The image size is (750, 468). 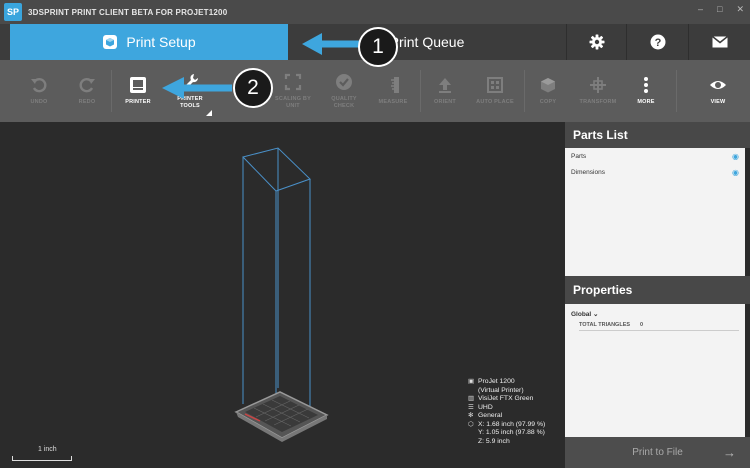 What do you see at coordinates (261, 66) in the screenshot?
I see `annotation-overlay` at bounding box center [261, 66].